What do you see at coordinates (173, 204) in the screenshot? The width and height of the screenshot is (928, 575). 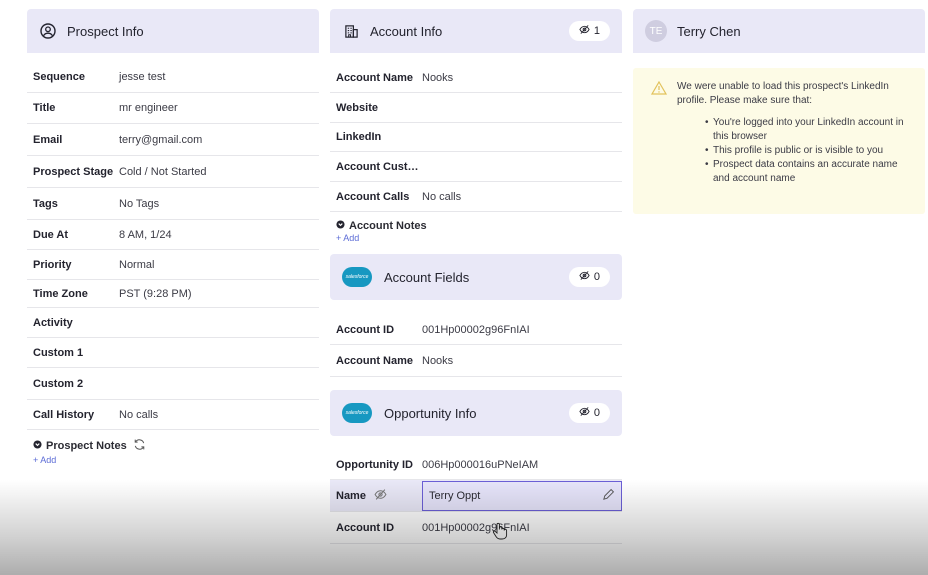 I see `field-row-tags: Tags No Tags` at bounding box center [173, 204].